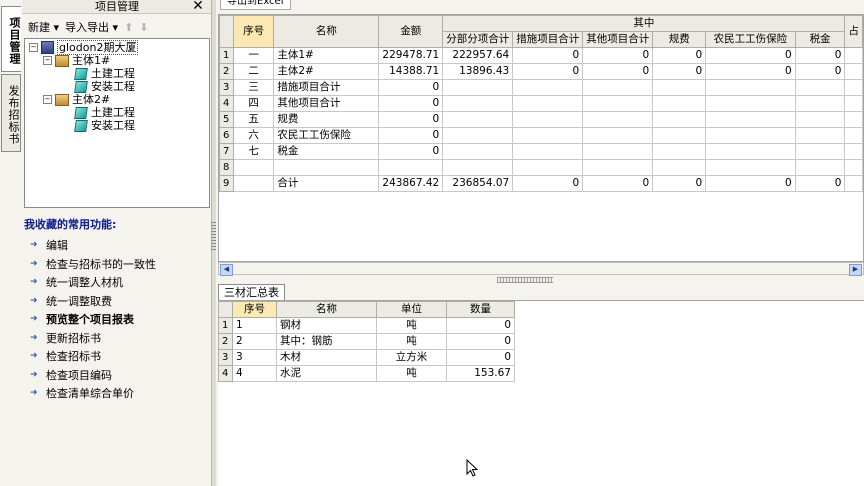  Describe the element at coordinates (326, 151) in the screenshot. I see `table-cell: 税金` at that location.